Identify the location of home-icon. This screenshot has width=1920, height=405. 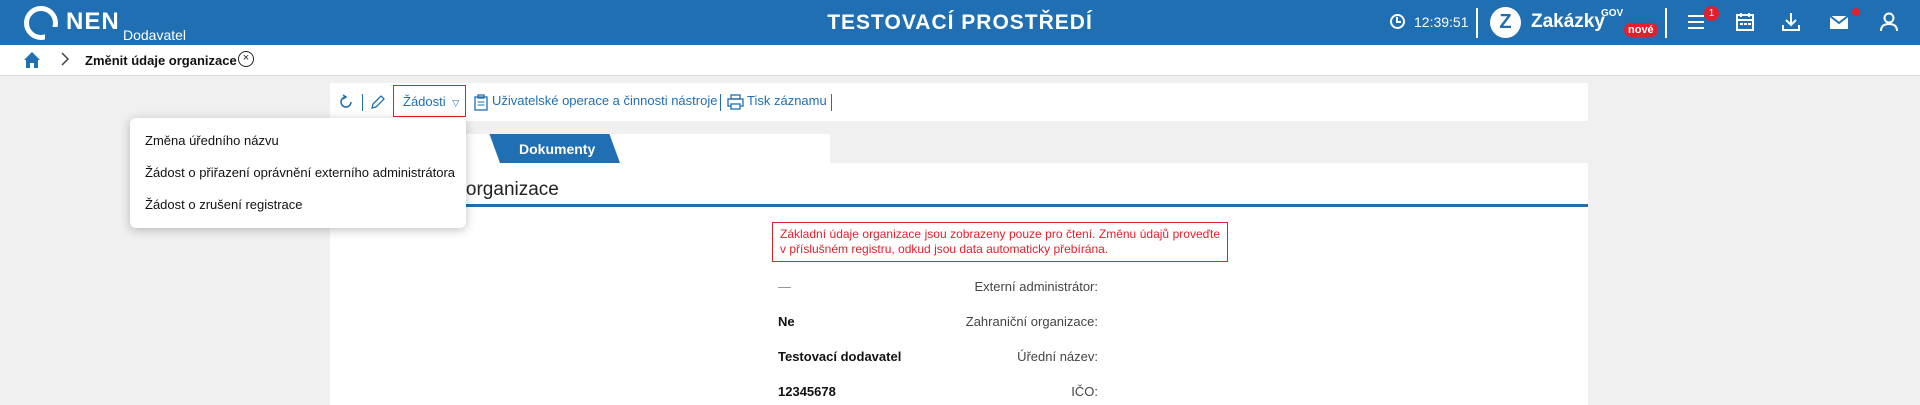
(32, 60).